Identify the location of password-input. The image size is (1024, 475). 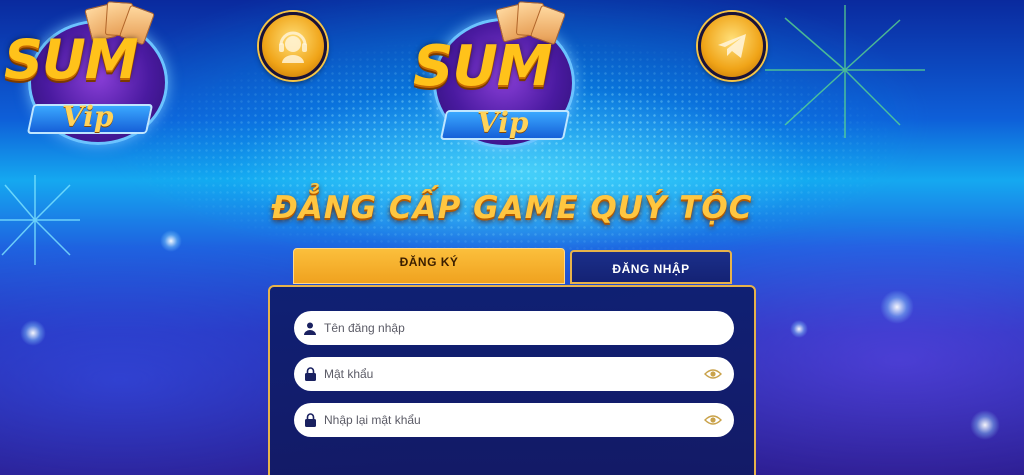
(509, 374).